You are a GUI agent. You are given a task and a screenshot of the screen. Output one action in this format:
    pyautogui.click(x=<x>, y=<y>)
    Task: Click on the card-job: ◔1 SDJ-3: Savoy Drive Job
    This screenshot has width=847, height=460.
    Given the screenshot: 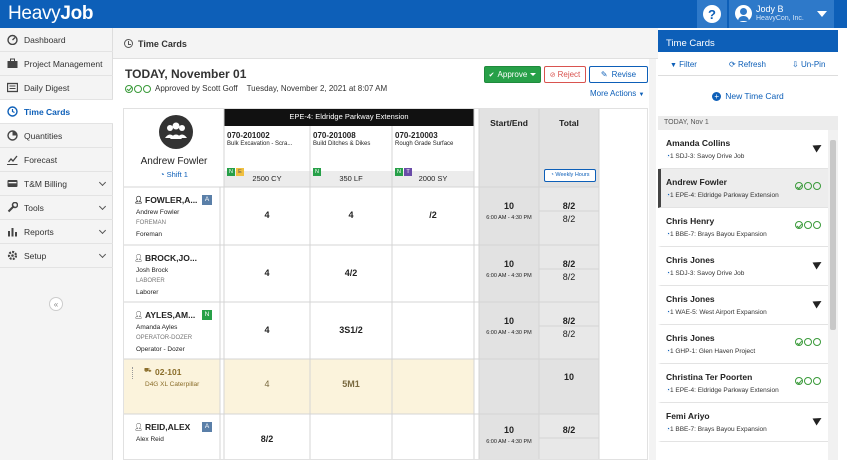 What is the action you would take?
    pyautogui.click(x=705, y=156)
    